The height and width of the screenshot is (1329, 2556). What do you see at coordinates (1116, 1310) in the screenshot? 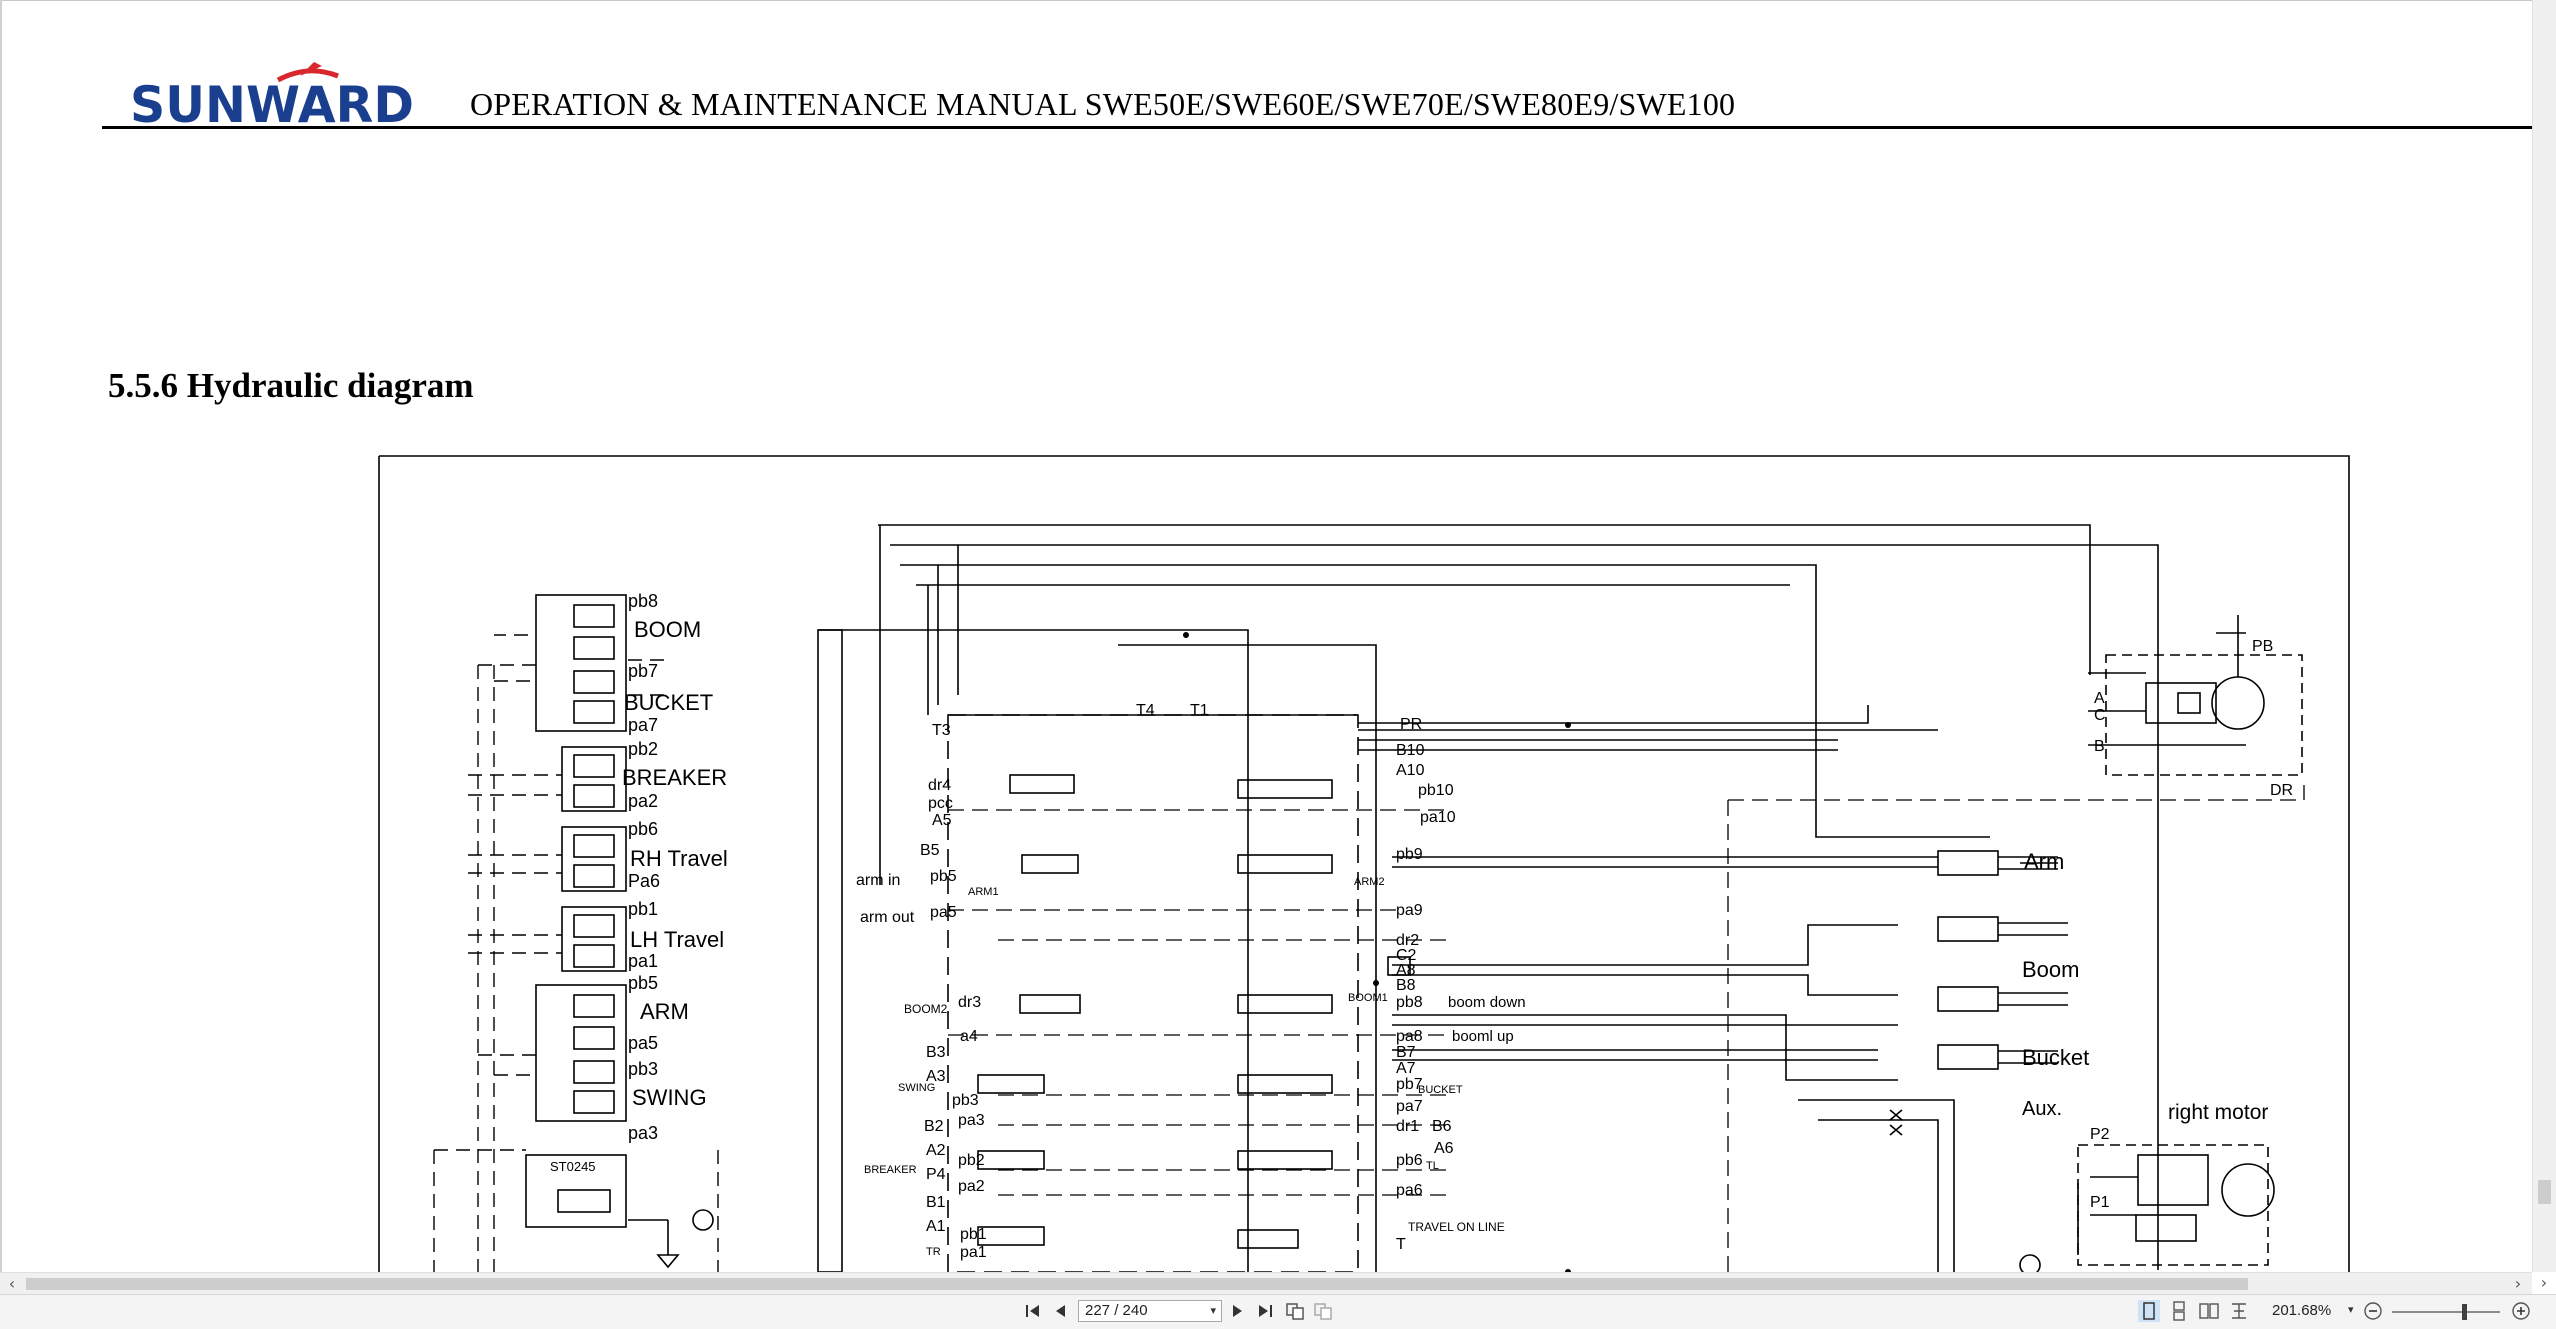
I see `page-indicator: 227 / 240` at bounding box center [1116, 1310].